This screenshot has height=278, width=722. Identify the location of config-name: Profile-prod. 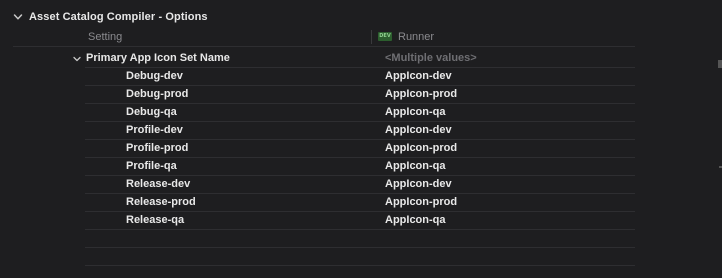
(157, 148).